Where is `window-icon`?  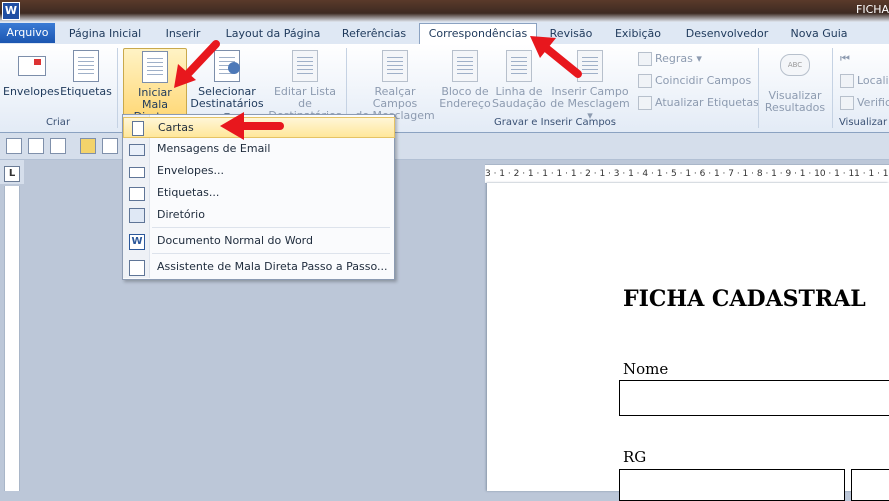
window-icon is located at coordinates (110, 146).